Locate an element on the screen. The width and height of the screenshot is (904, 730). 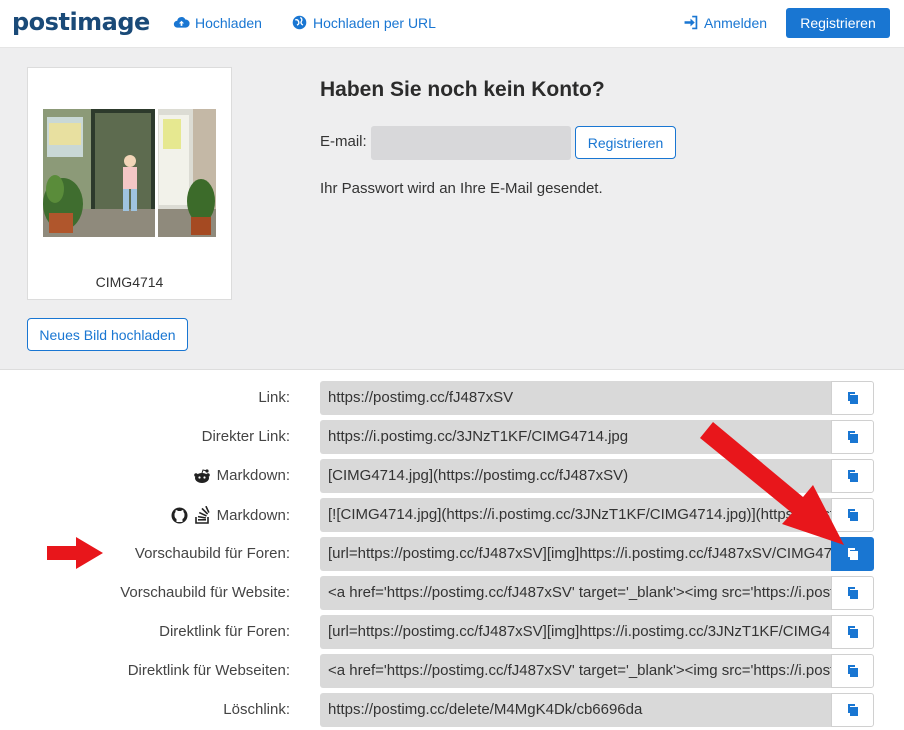
image-thumbnail is located at coordinates (129, 173).